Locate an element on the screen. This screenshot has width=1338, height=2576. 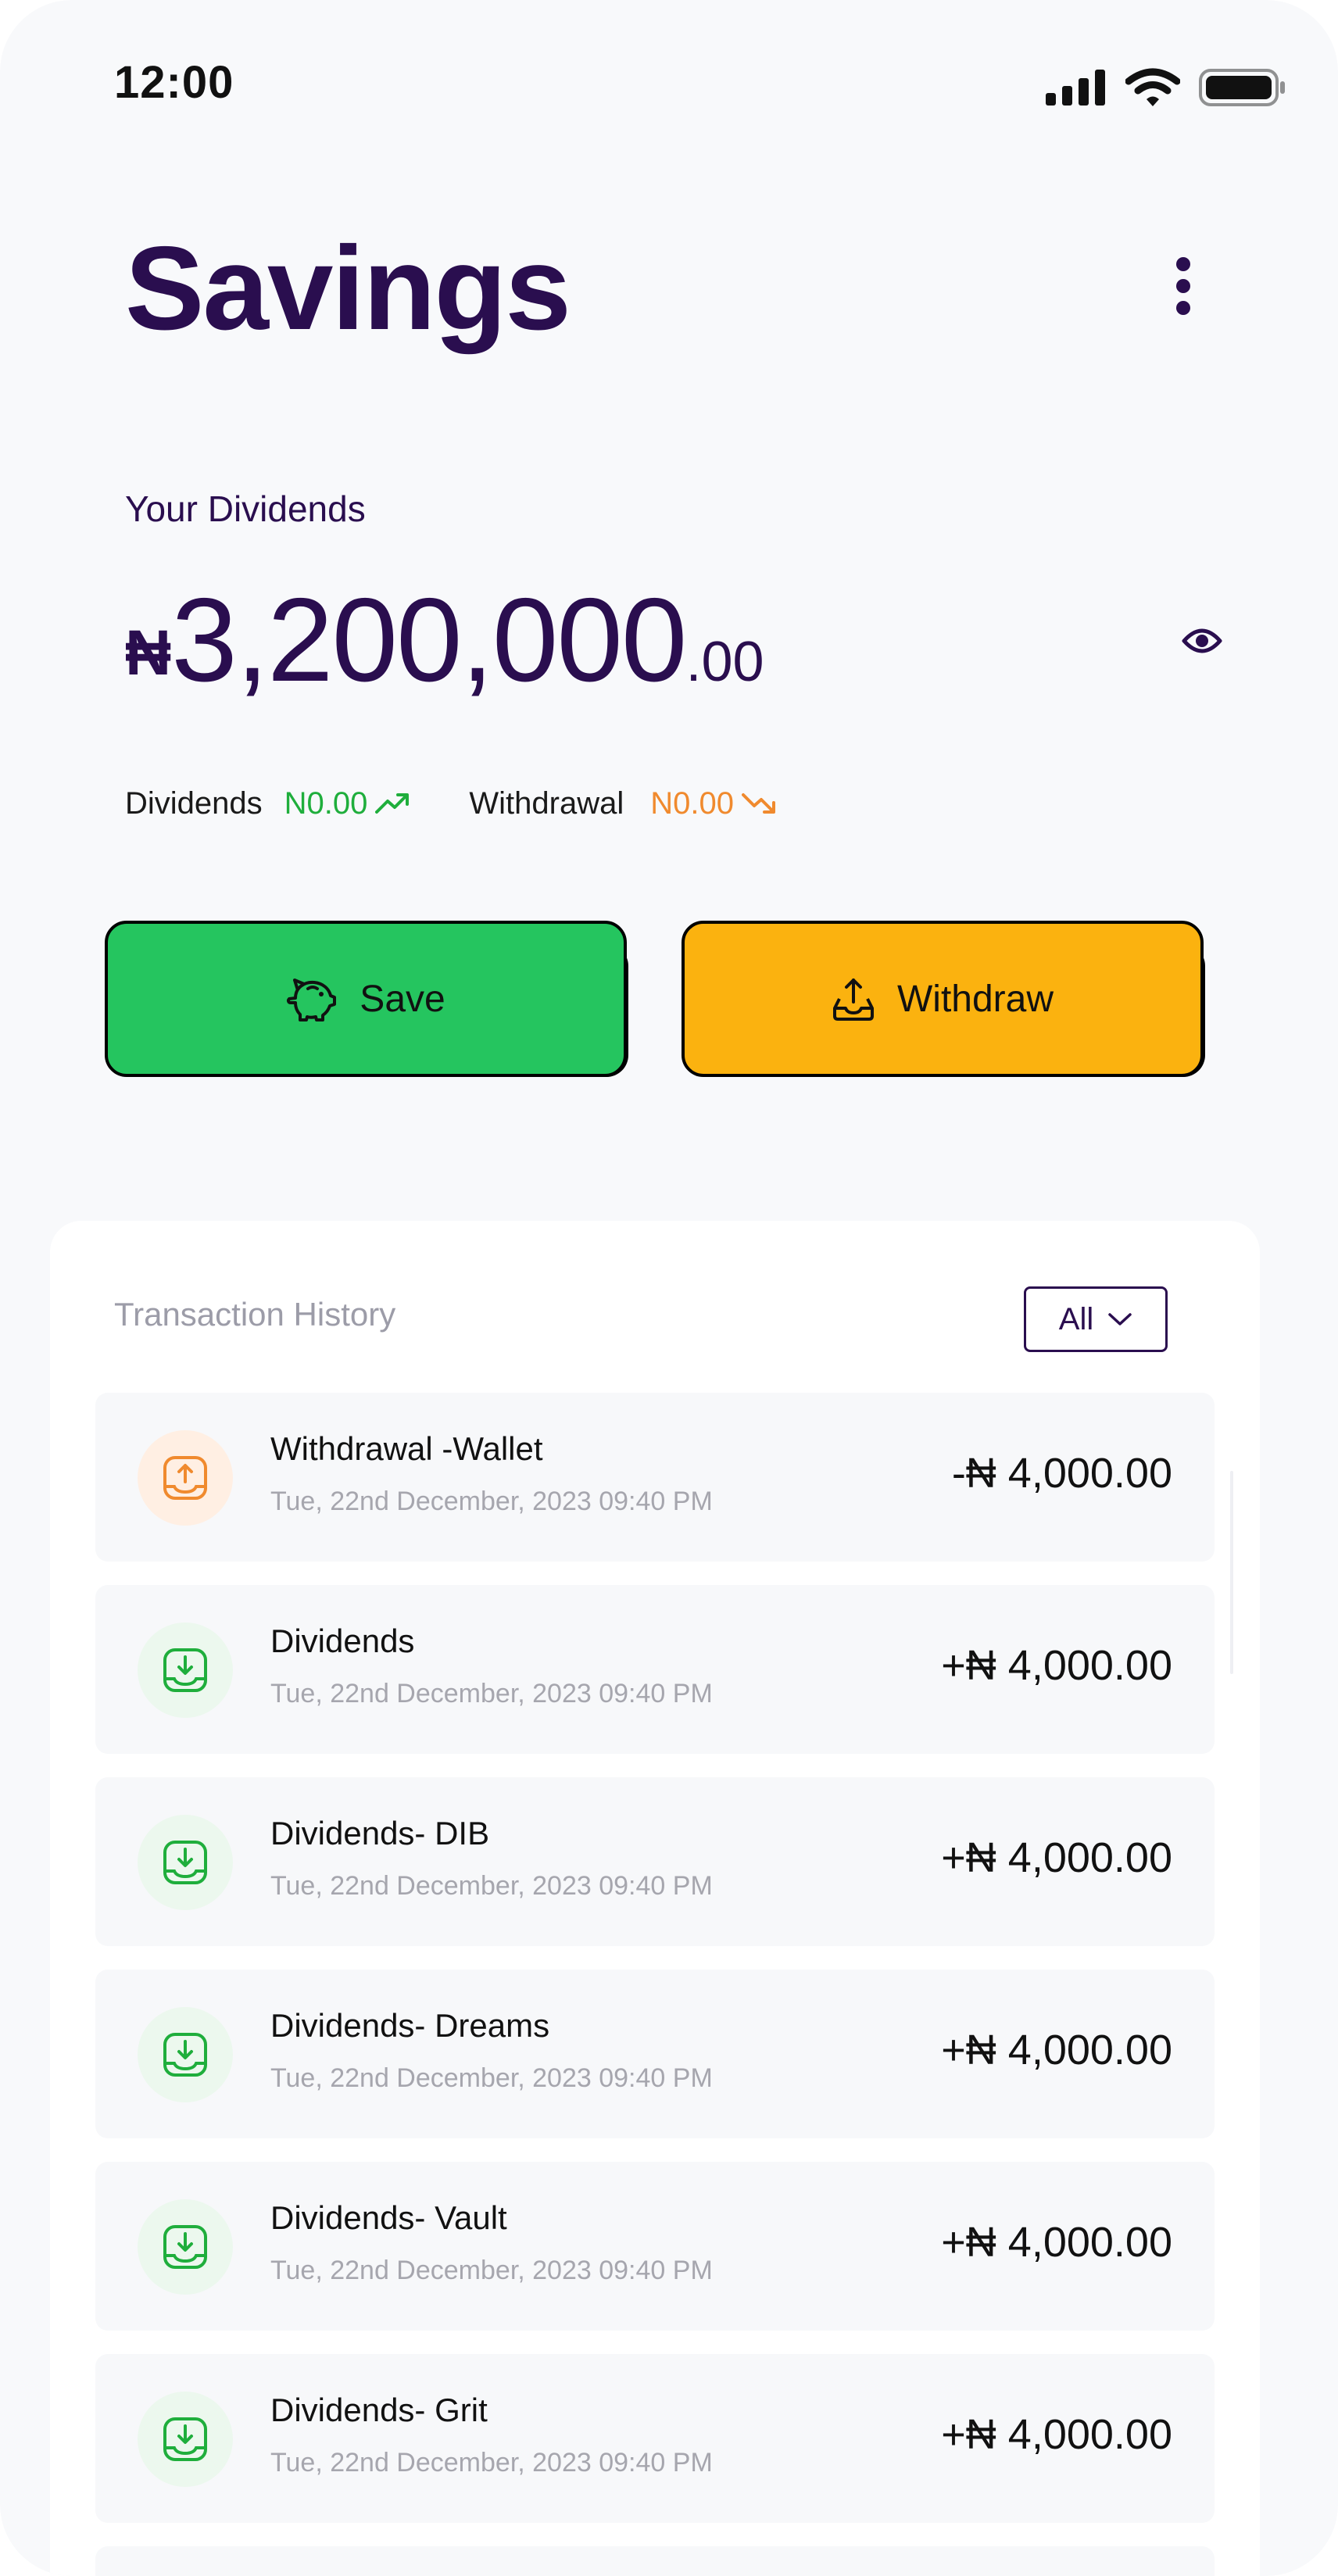
signal-icon is located at coordinates (1075, 88).